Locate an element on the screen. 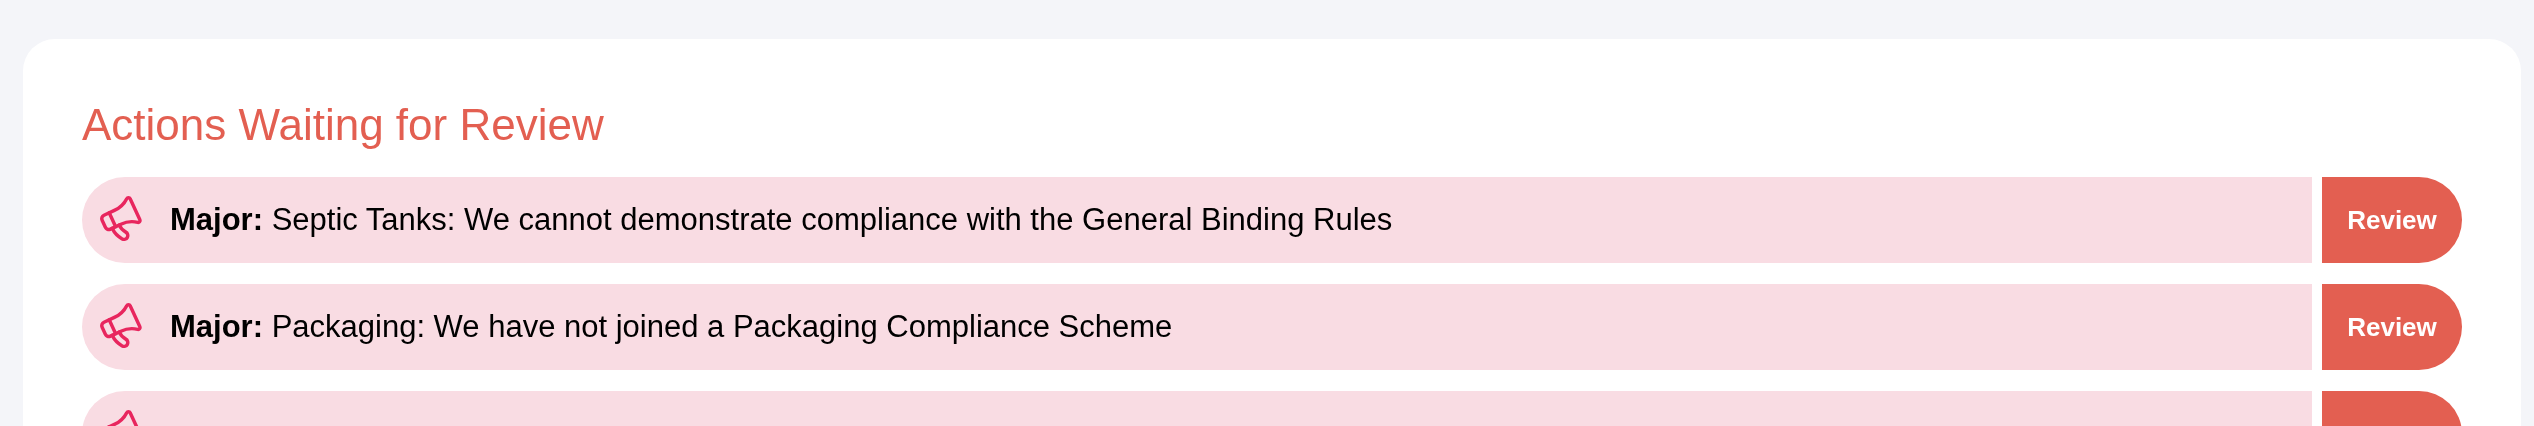  action-text: Major: Packaging: We have not joined a Packaging Compliance Scheme is located at coordinates (671, 326).